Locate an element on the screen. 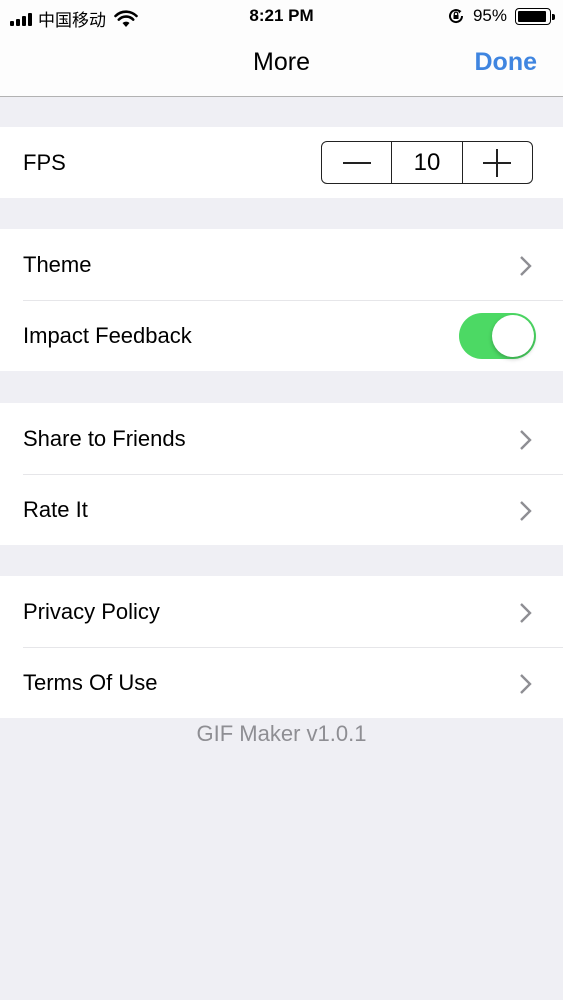 The width and height of the screenshot is (563, 1000). terms-row: Terms Of Use is located at coordinates (281, 682).